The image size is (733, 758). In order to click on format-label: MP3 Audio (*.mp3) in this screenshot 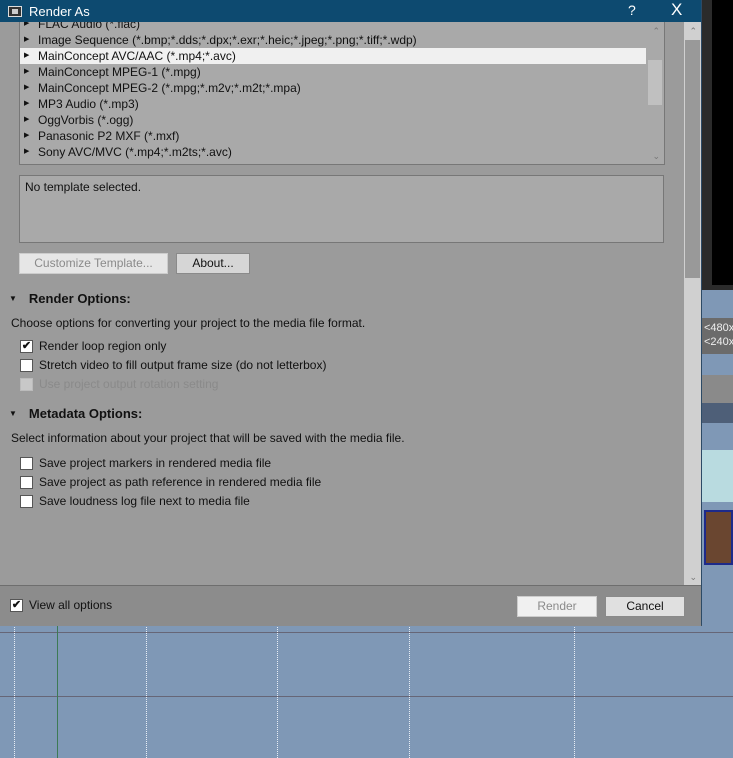, I will do `click(88, 104)`.